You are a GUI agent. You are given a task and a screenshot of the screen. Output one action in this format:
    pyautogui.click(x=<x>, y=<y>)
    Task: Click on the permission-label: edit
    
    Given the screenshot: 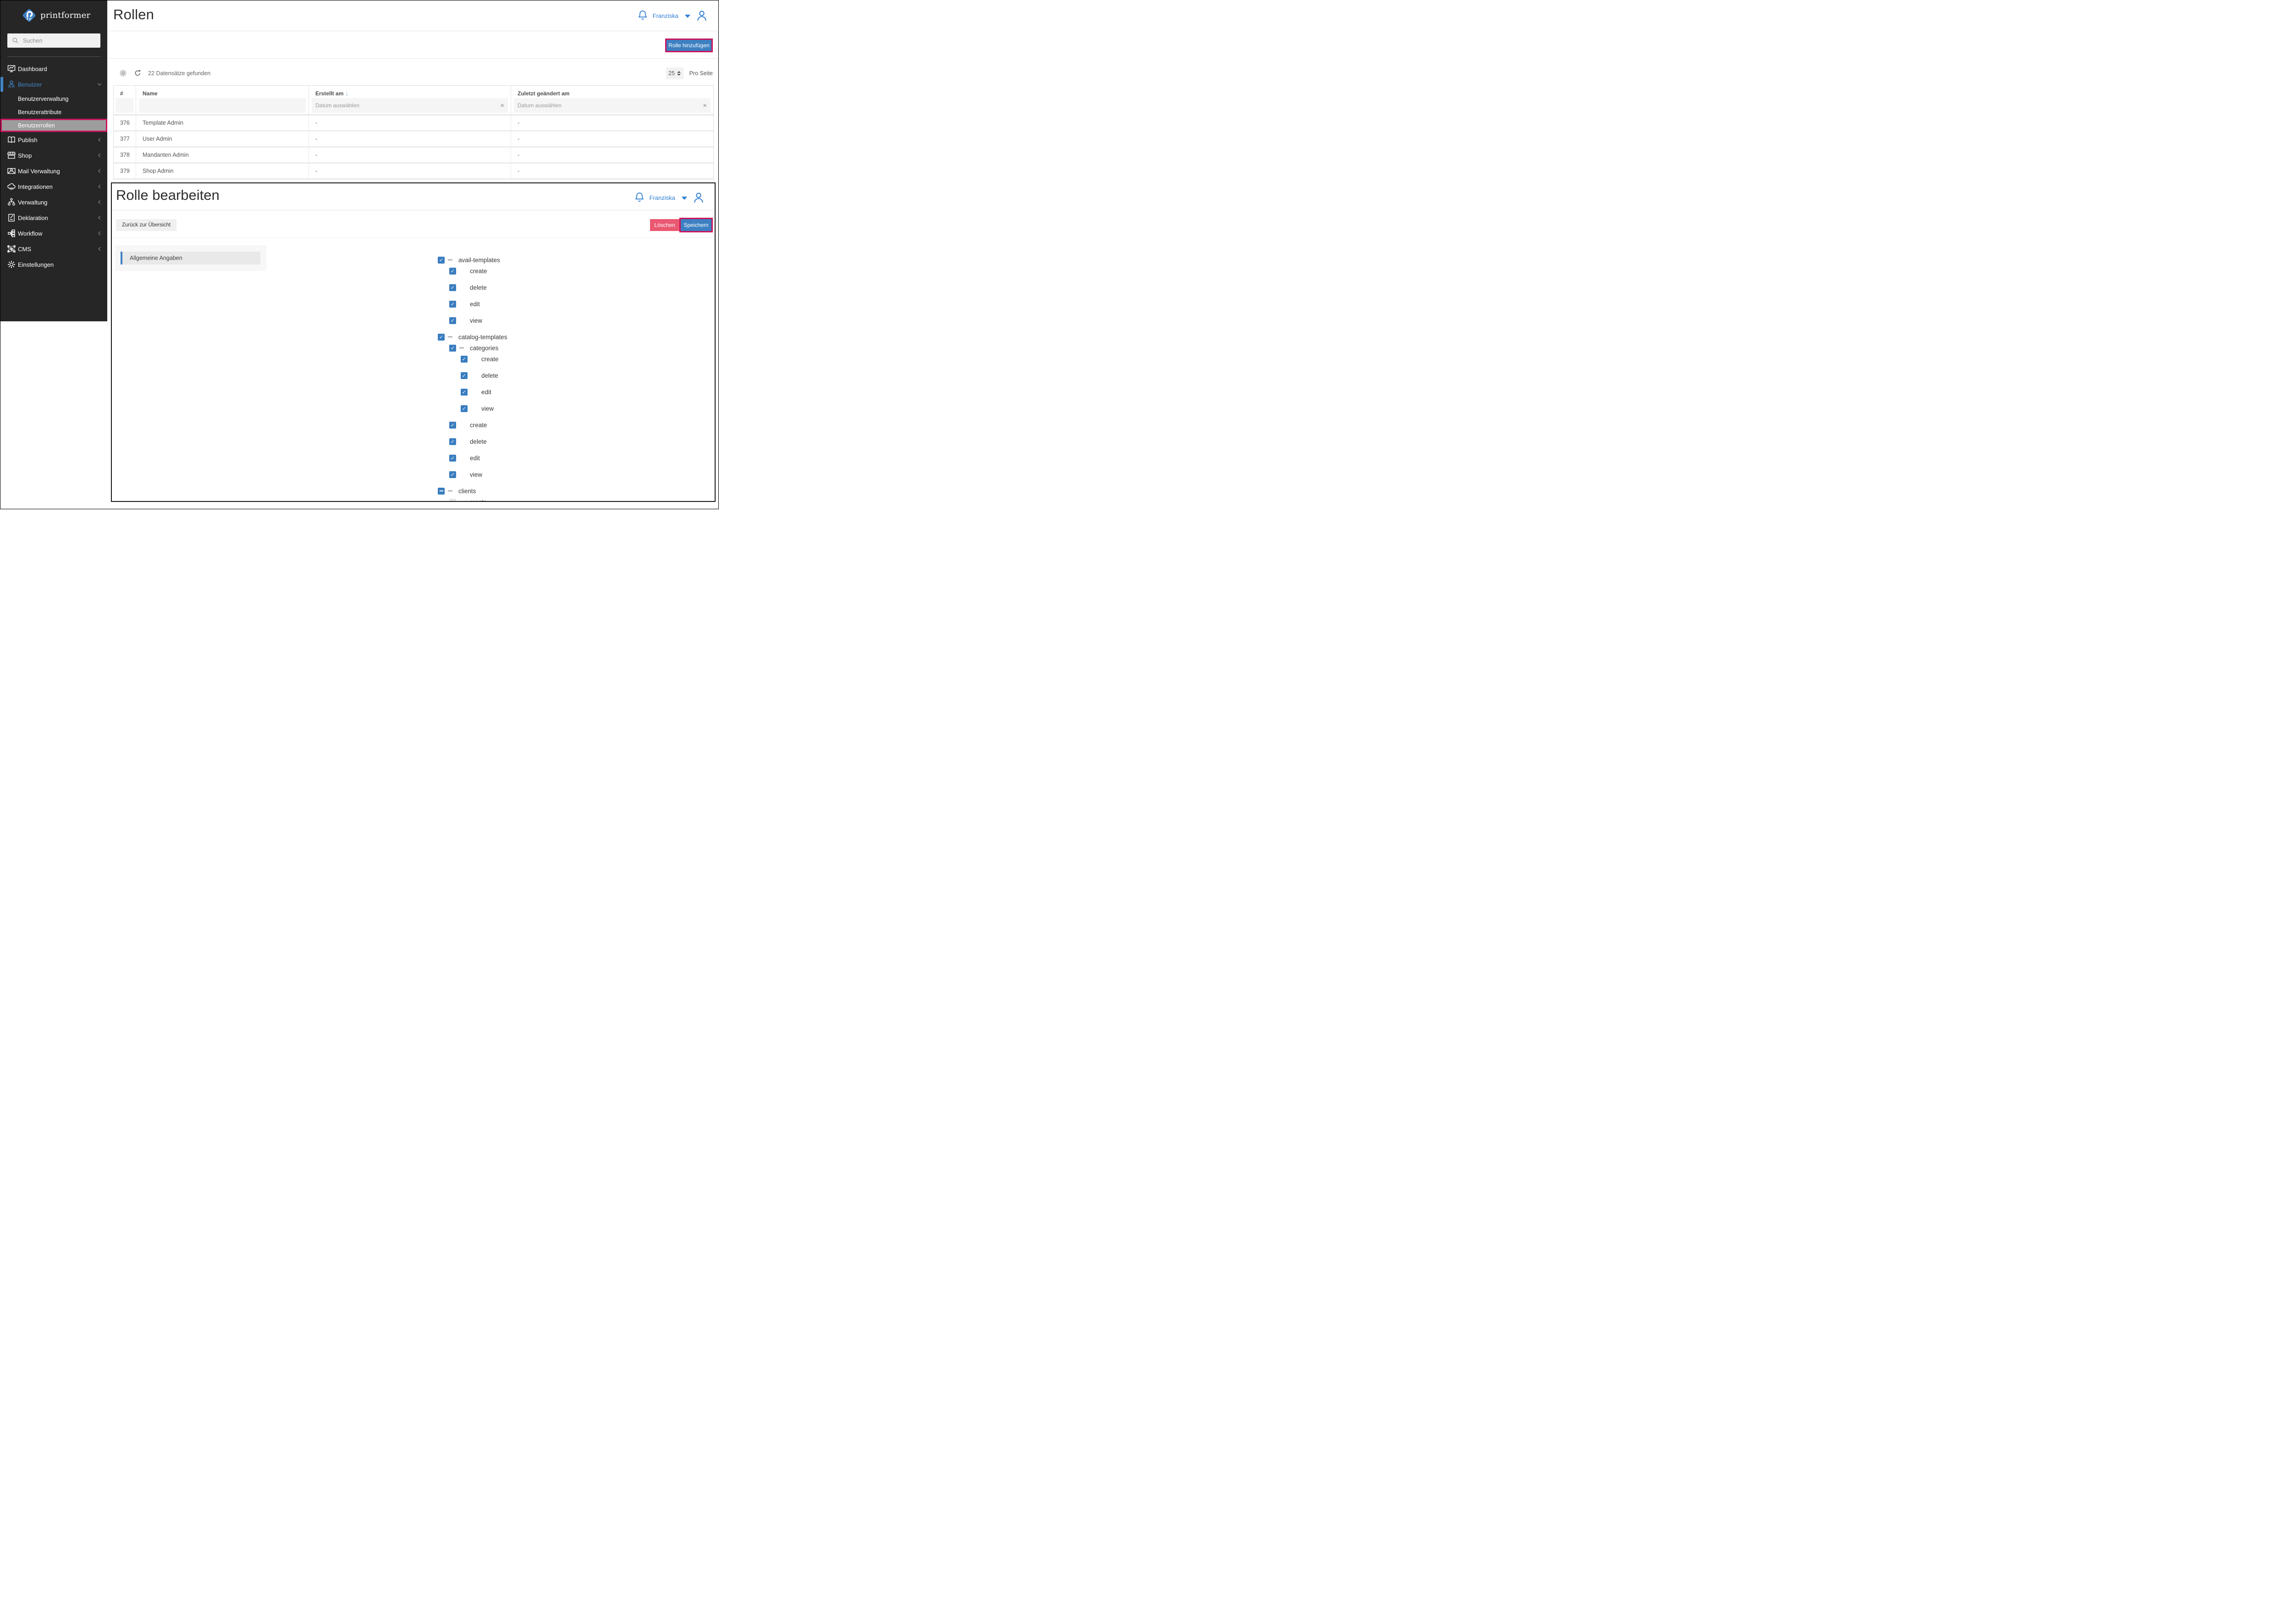 What is the action you would take?
    pyautogui.click(x=486, y=392)
    